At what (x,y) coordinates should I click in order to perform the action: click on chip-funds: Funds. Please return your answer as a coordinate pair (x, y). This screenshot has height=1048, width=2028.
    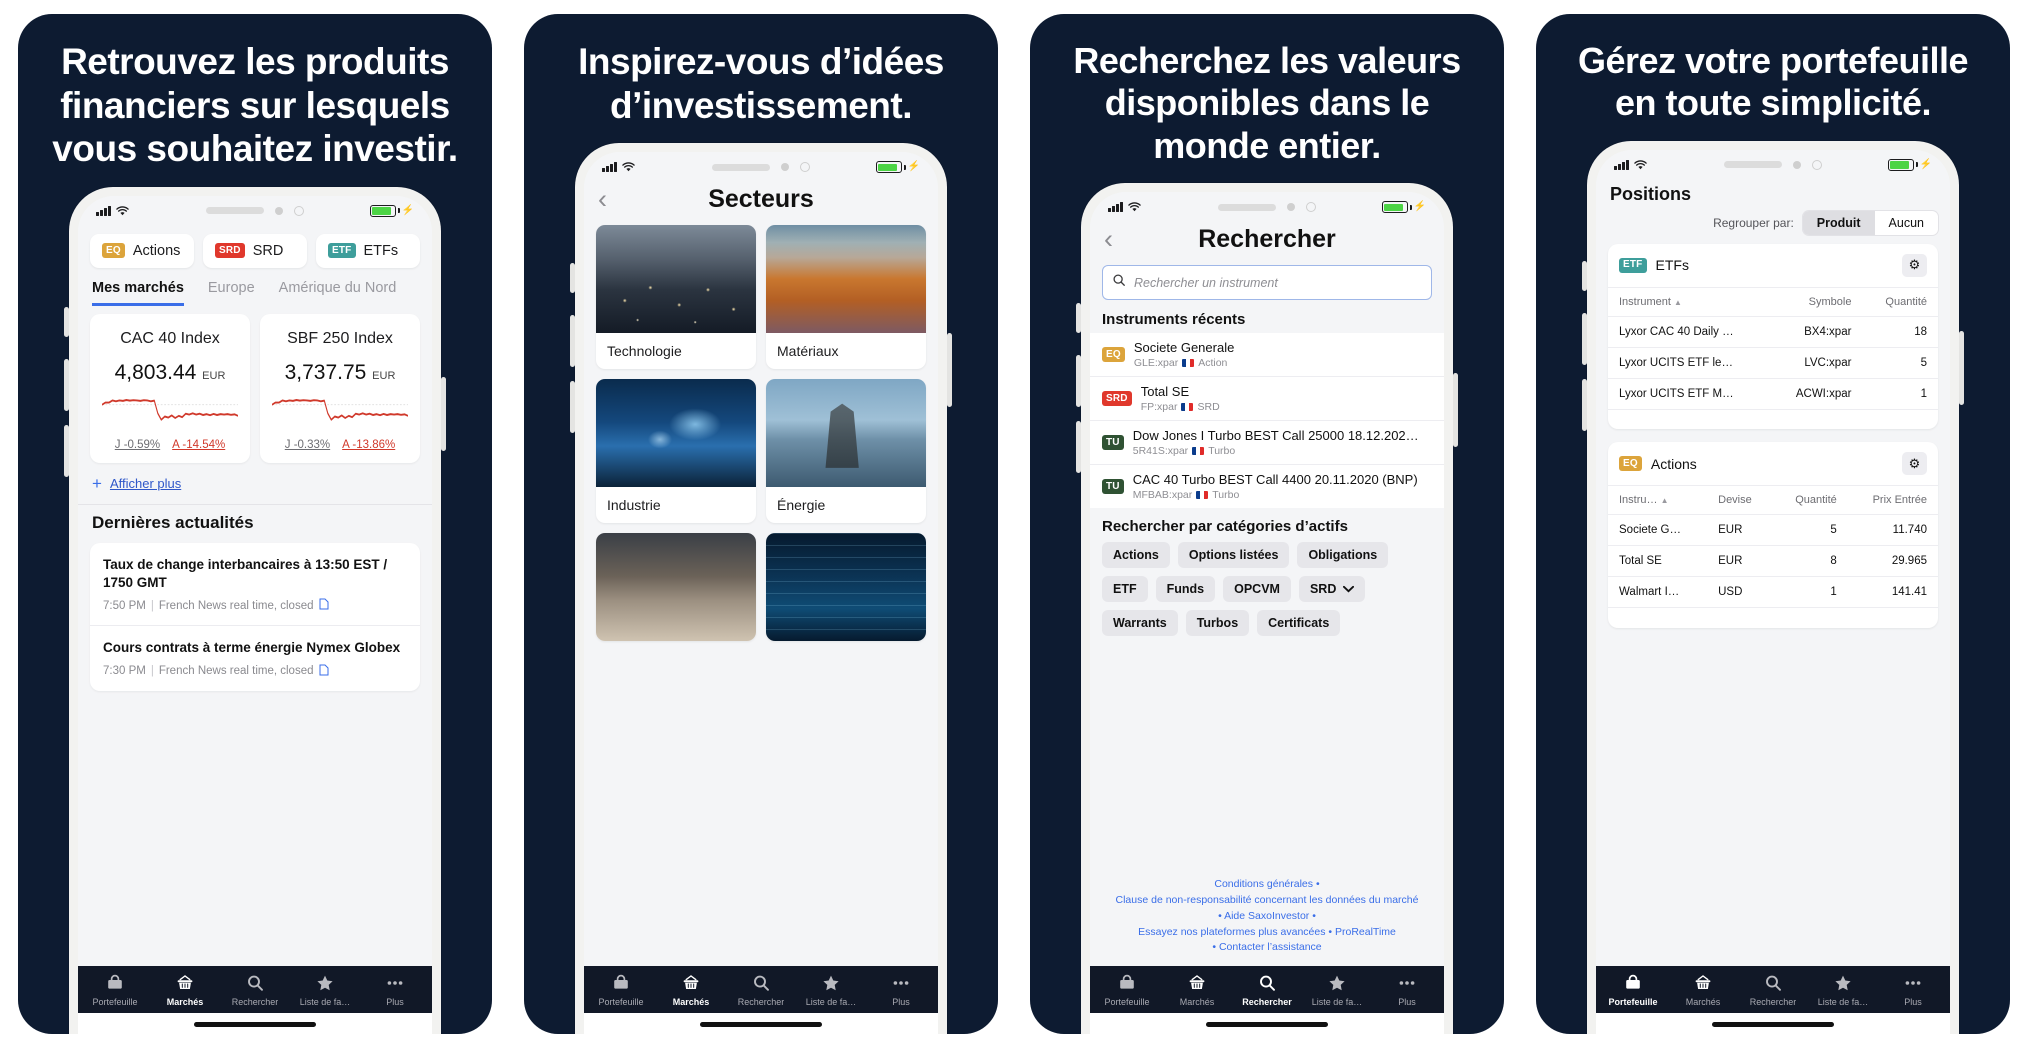
    Looking at the image, I should click on (1185, 589).